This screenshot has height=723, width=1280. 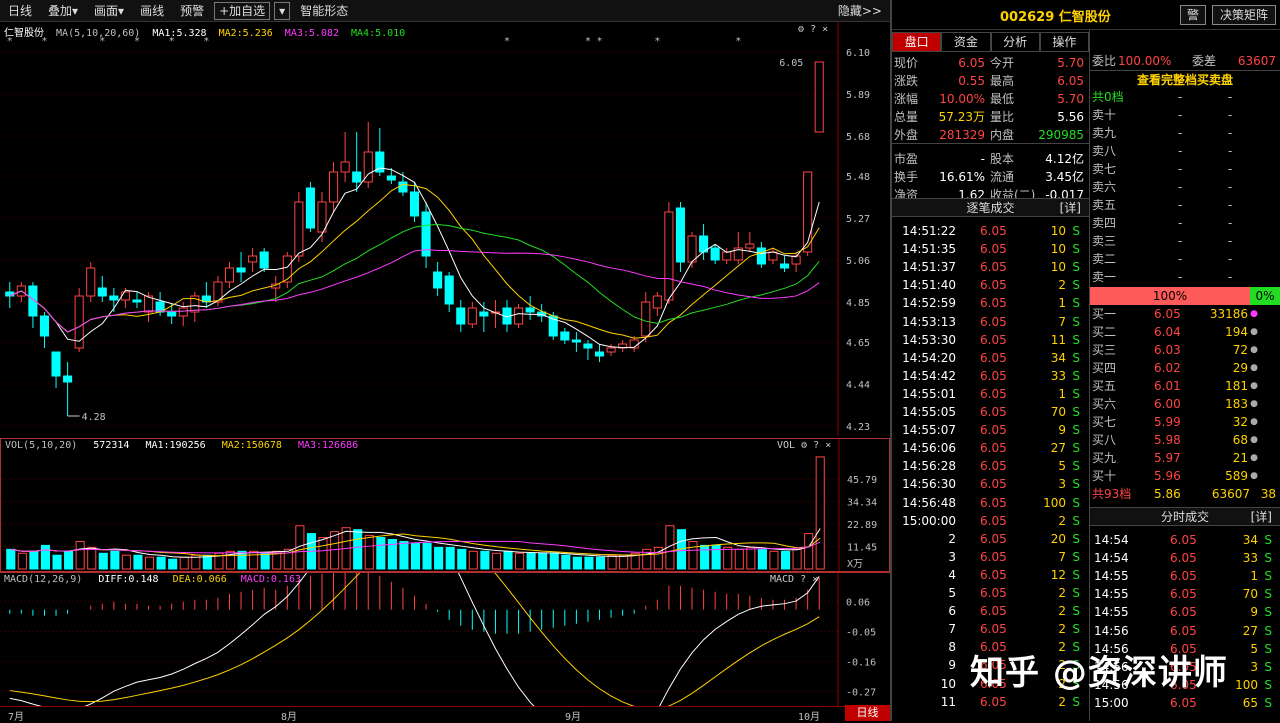 What do you see at coordinates (1070, 208) in the screenshot?
I see `tick-trades-detail-link: [详]` at bounding box center [1070, 208].